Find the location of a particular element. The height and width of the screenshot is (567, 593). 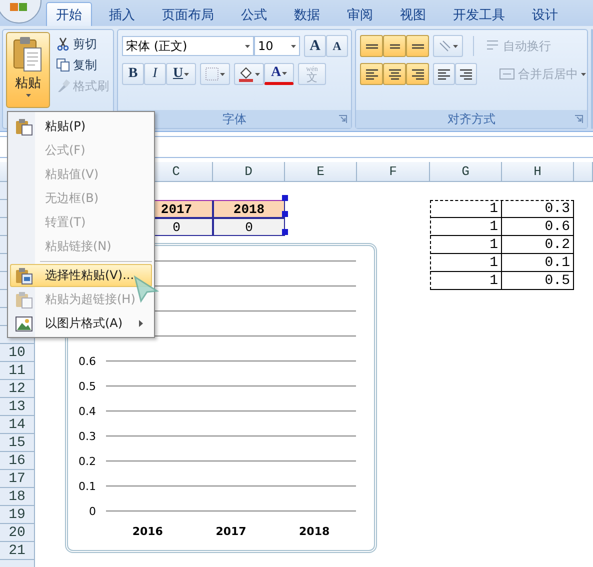

bold-button: B is located at coordinates (133, 74).